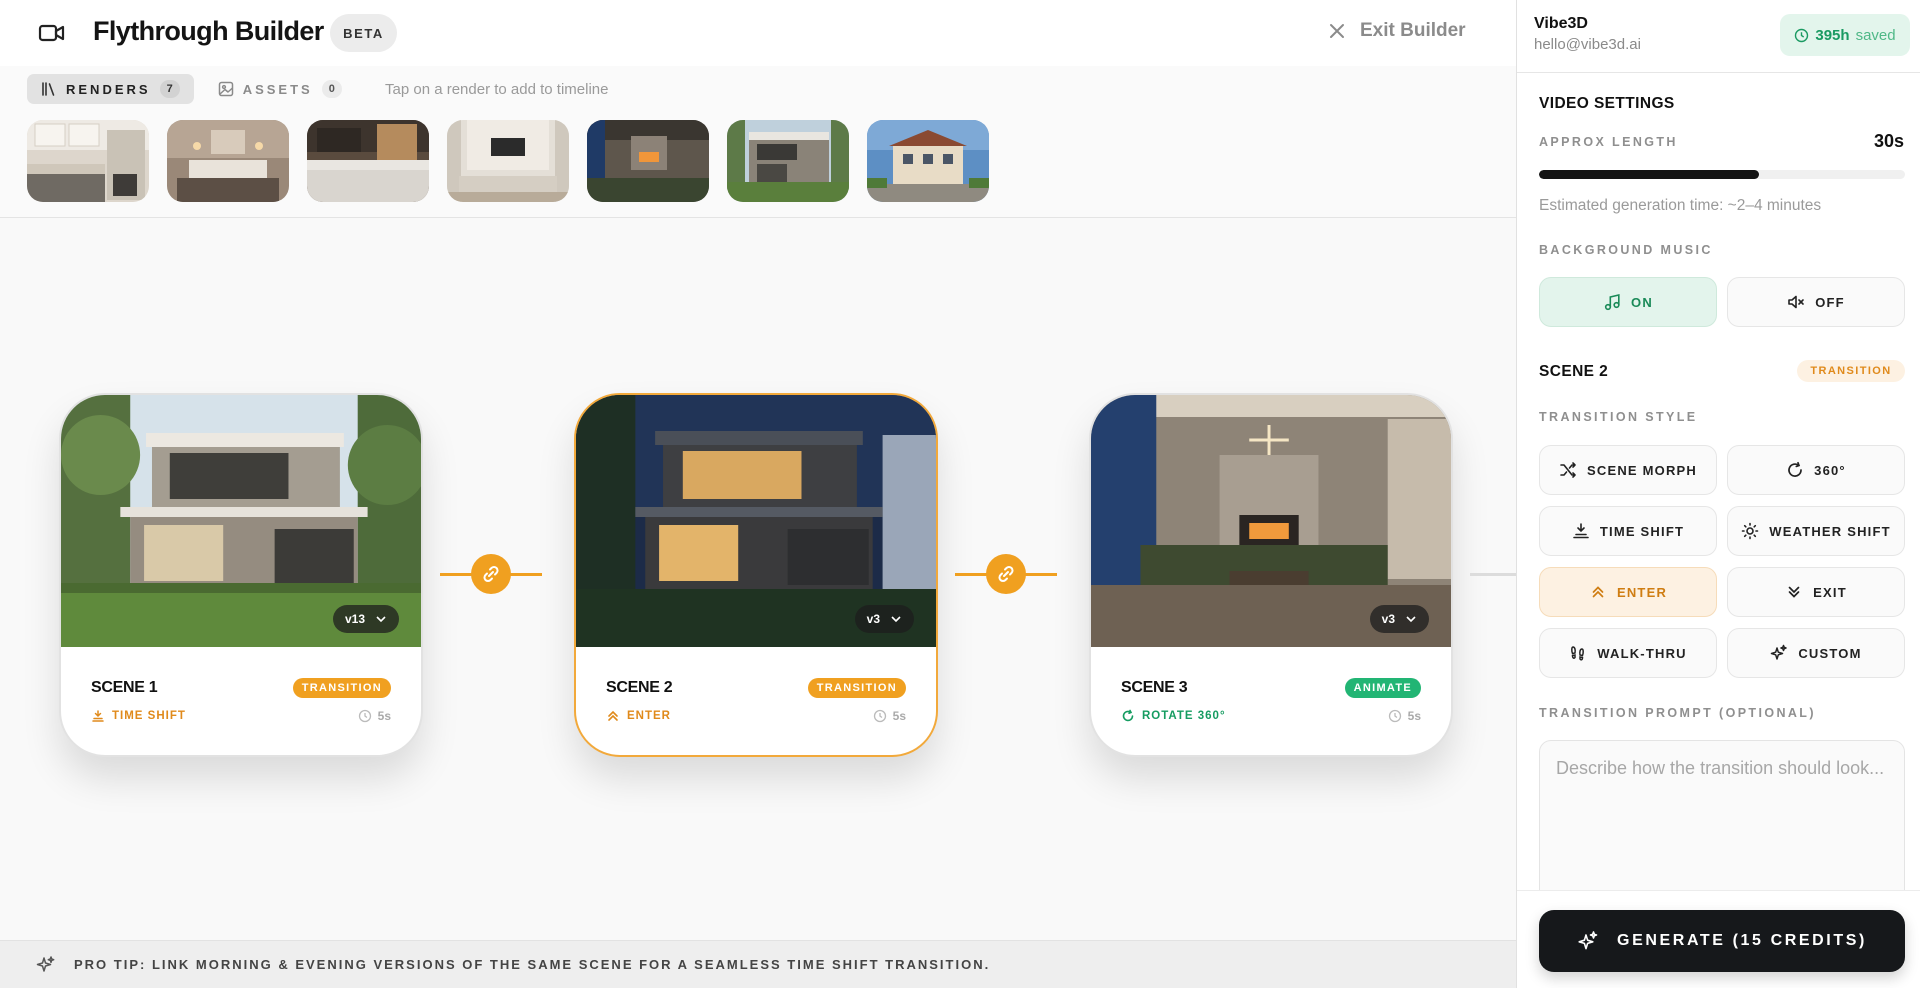 This screenshot has width=1920, height=988. I want to click on style-custom-button: CUSTOM, so click(1816, 653).